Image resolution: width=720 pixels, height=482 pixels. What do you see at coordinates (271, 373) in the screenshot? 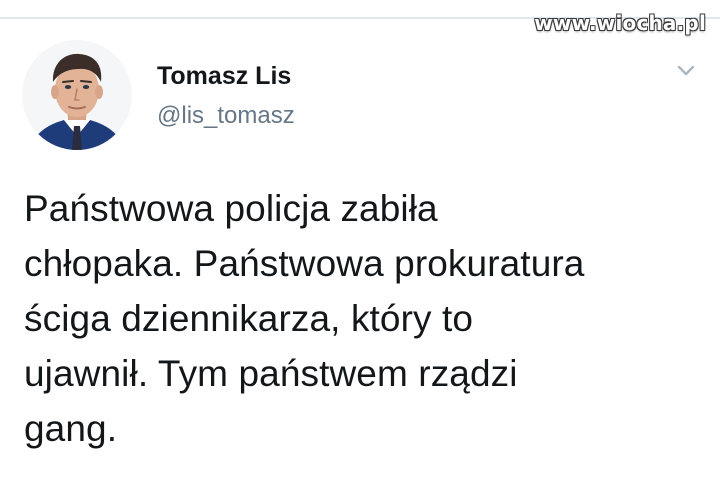
I see `tweet-text-line: ujawnił. Tym państwem rządzi` at bounding box center [271, 373].